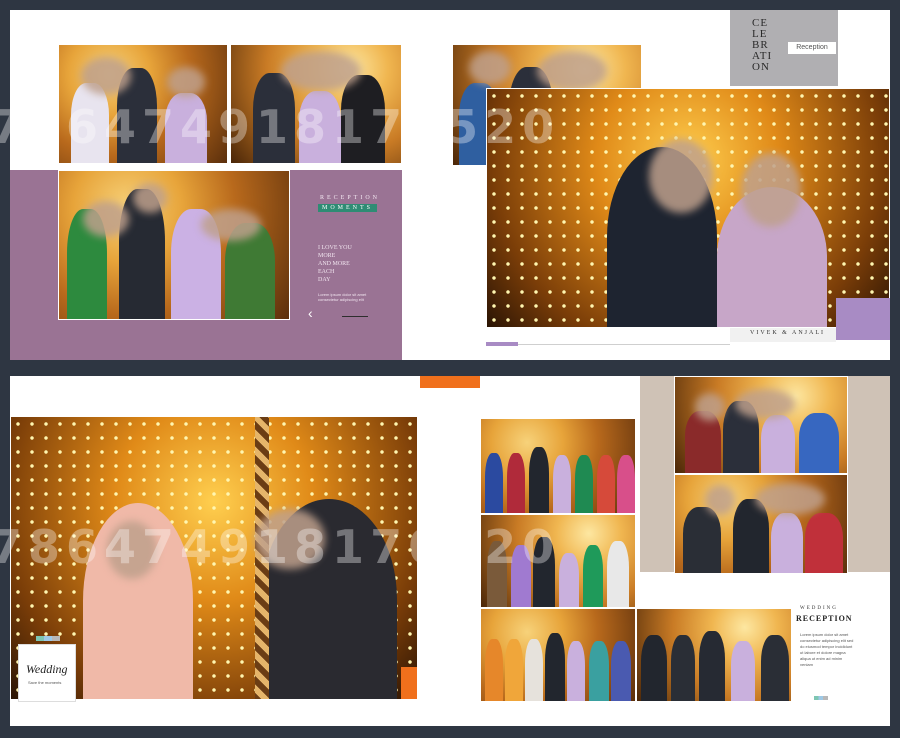  I want to click on reception-label: Reception, so click(812, 48).